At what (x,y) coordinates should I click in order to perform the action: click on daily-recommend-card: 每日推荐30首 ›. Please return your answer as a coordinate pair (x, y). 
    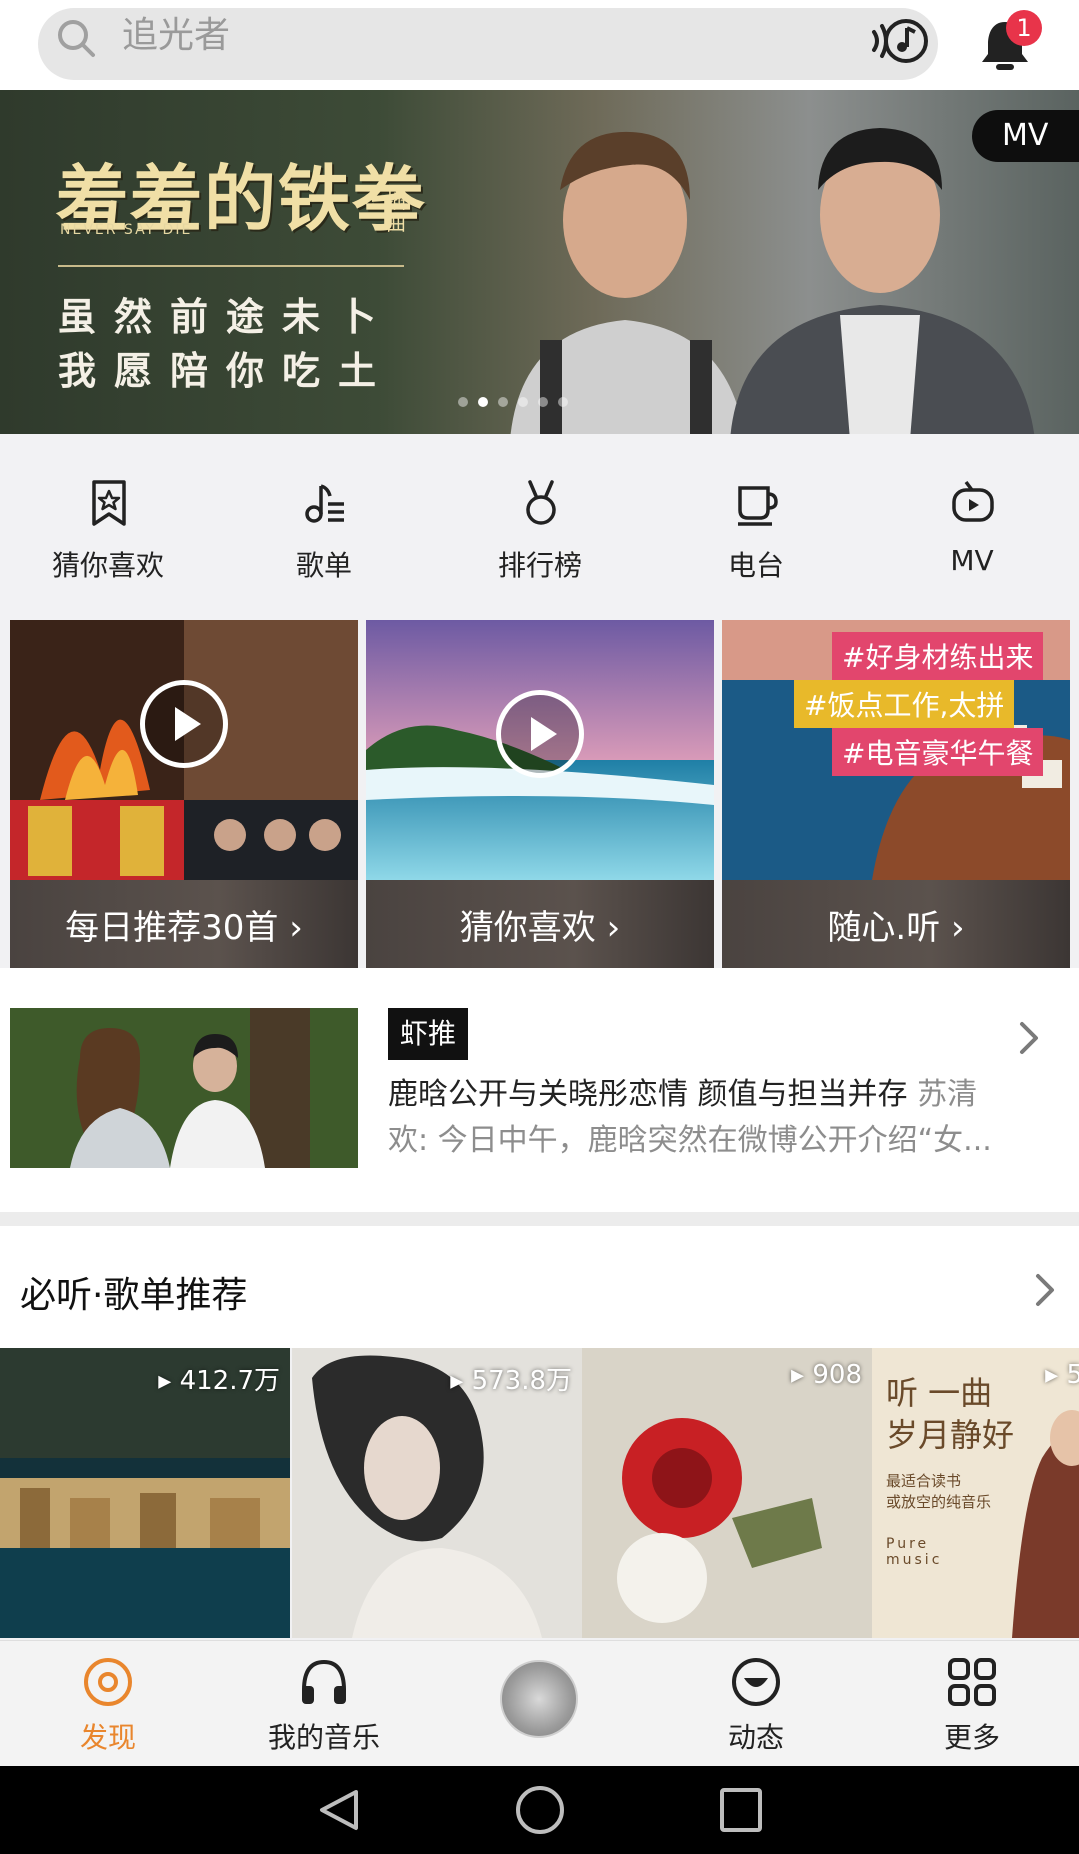
    Looking at the image, I should click on (184, 794).